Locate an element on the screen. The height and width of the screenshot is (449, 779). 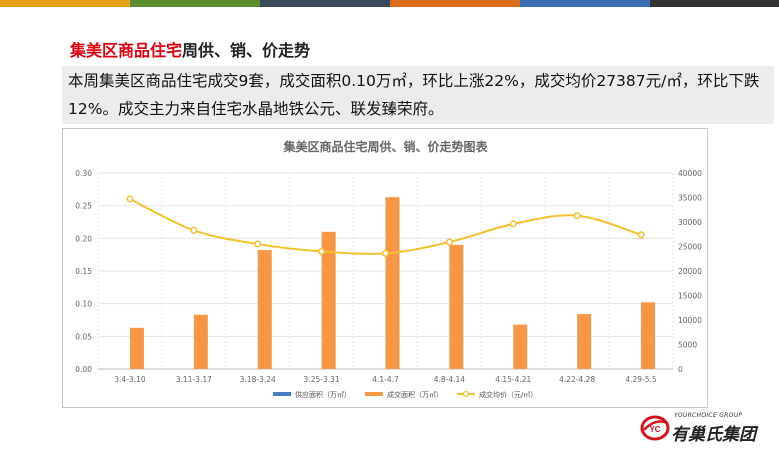
x-tick-label: 4.22-4.28 is located at coordinates (577, 379).